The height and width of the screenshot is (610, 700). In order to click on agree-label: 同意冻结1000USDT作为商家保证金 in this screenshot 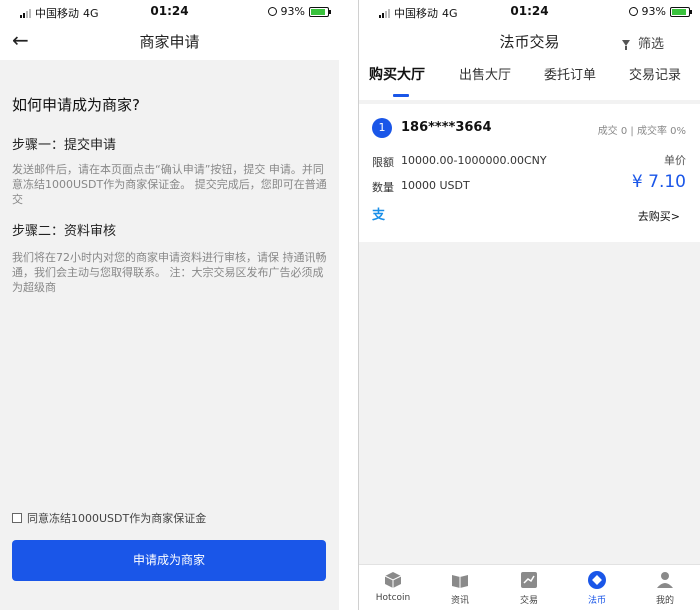, I will do `click(117, 518)`.